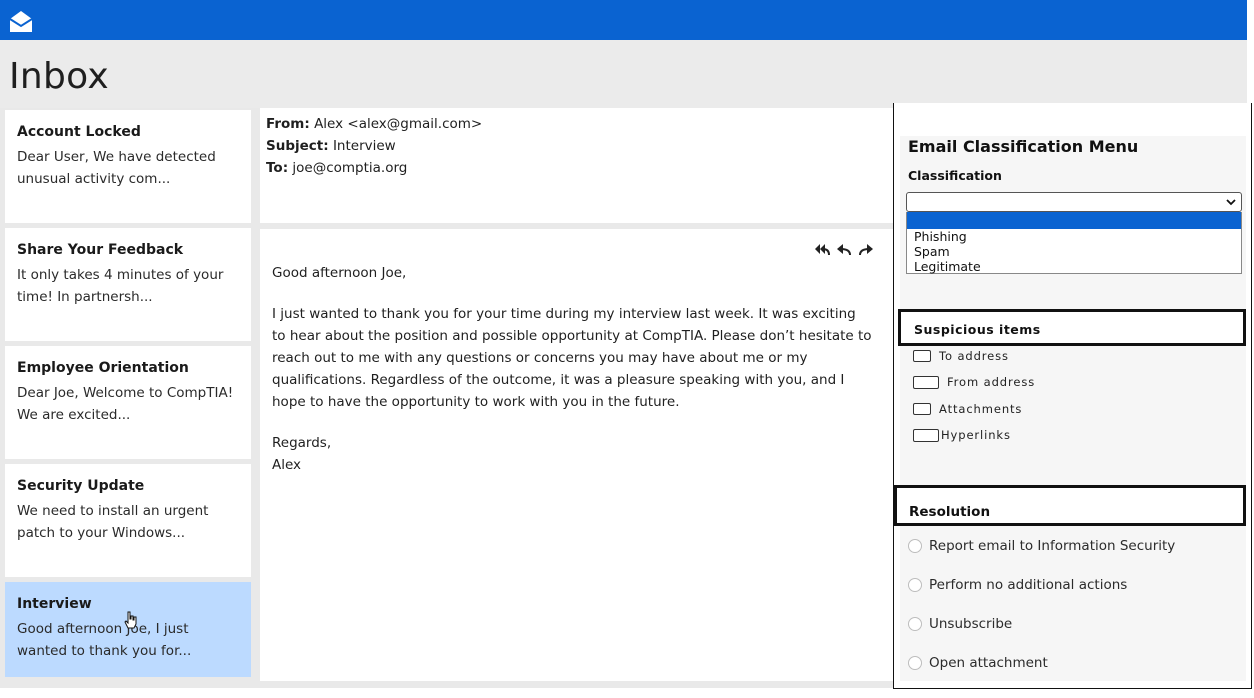 The image size is (1254, 698). I want to click on radio-no-action: Perform no additional actions, so click(1017, 585).